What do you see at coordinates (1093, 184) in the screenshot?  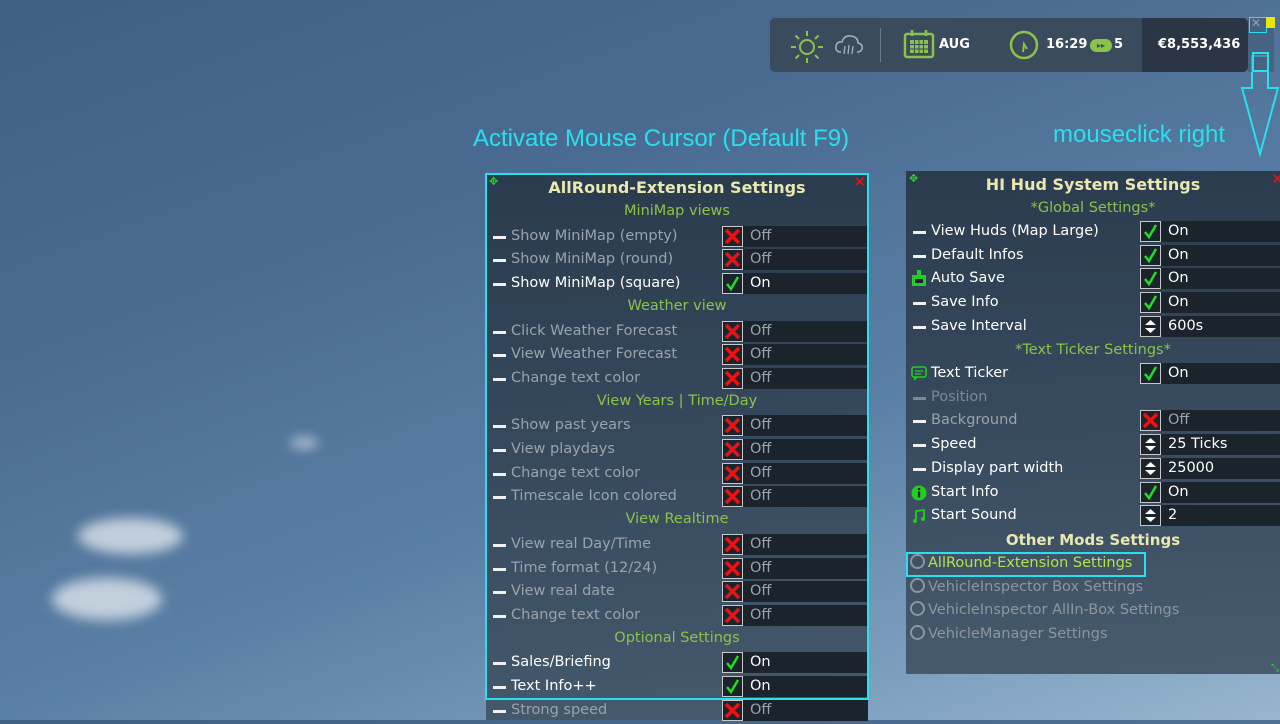 I see `panel-title: HI Hud System Settings` at bounding box center [1093, 184].